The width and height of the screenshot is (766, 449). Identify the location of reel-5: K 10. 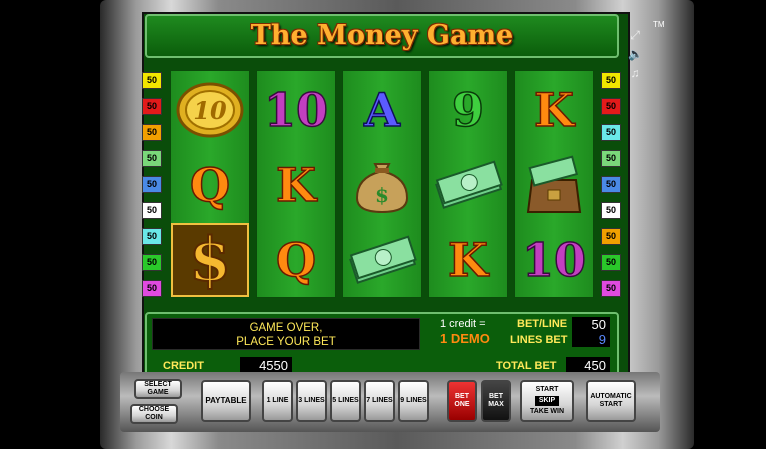
(554, 184).